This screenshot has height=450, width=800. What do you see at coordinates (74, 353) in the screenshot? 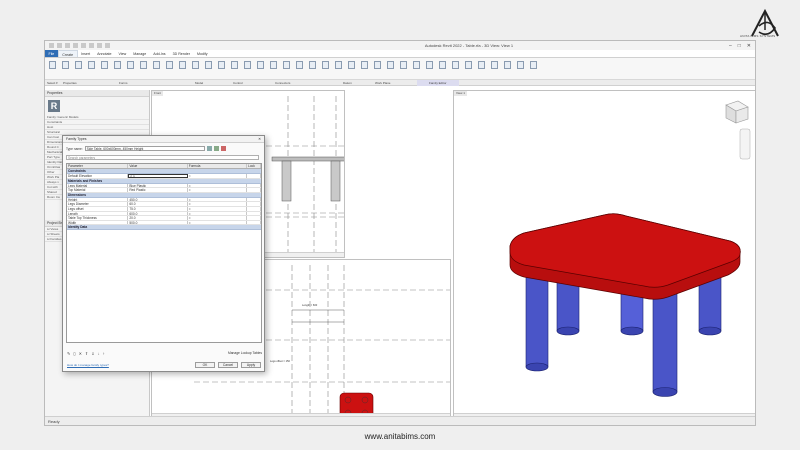
I see `new-parameter-icon: ▯` at bounding box center [74, 353].